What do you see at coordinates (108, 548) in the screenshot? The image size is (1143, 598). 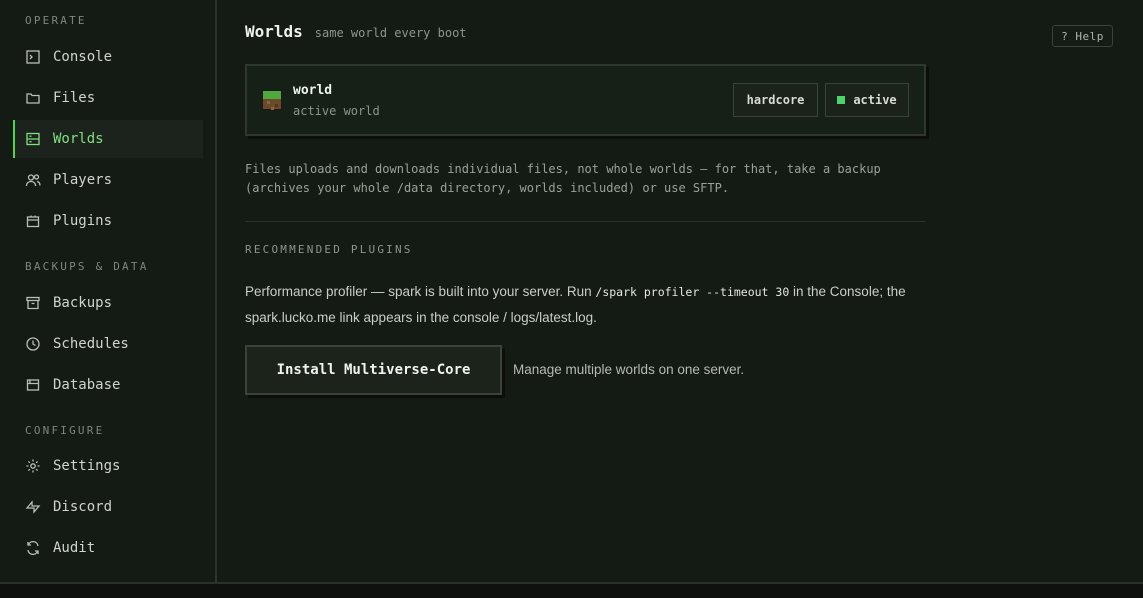 I see `sidebar-item-audit: Audit` at bounding box center [108, 548].